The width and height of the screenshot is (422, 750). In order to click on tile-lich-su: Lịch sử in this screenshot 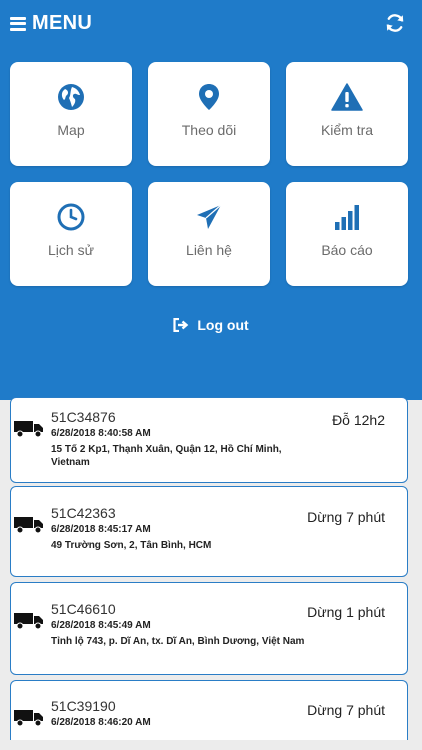, I will do `click(71, 234)`.